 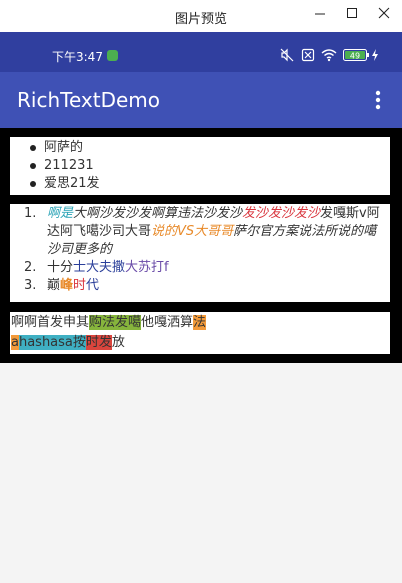 What do you see at coordinates (158, 213) in the screenshot?
I see `styled-text: 大啊沙发沙发啊算违法沙发沙` at bounding box center [158, 213].